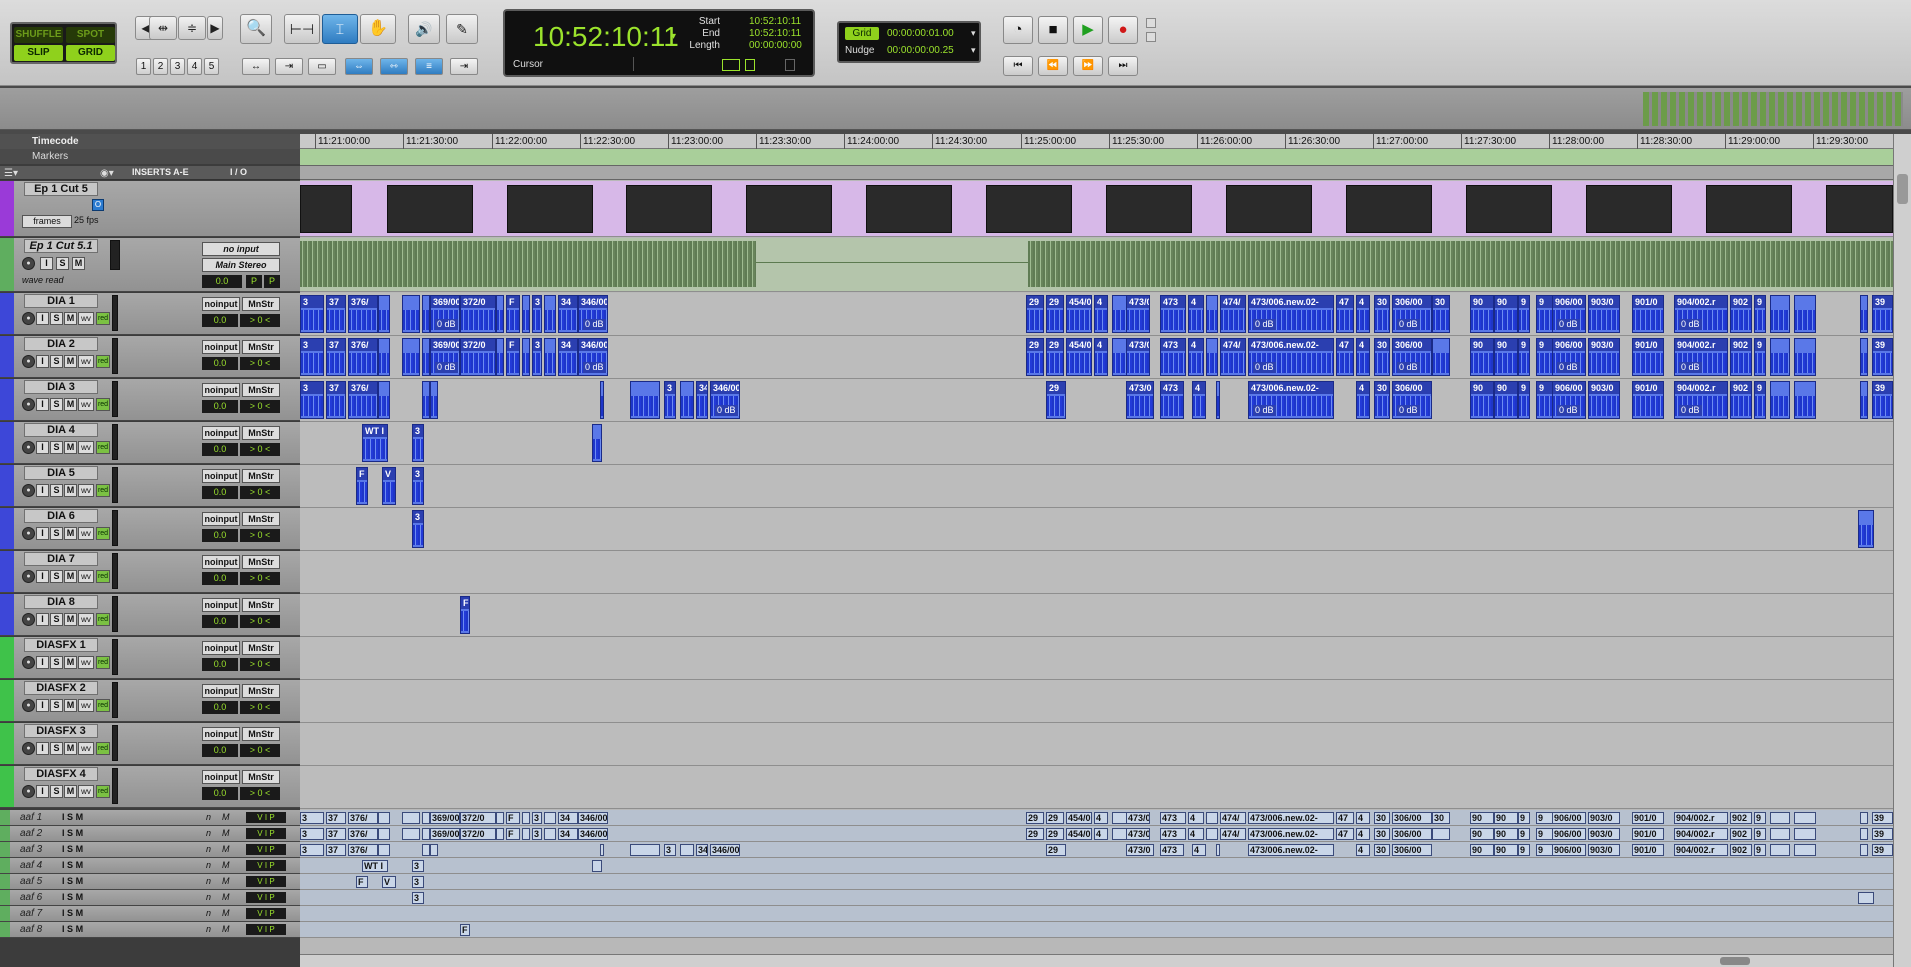 This screenshot has height=967, width=1911. Describe the element at coordinates (103, 705) in the screenshot. I see `automation-mode: red` at that location.